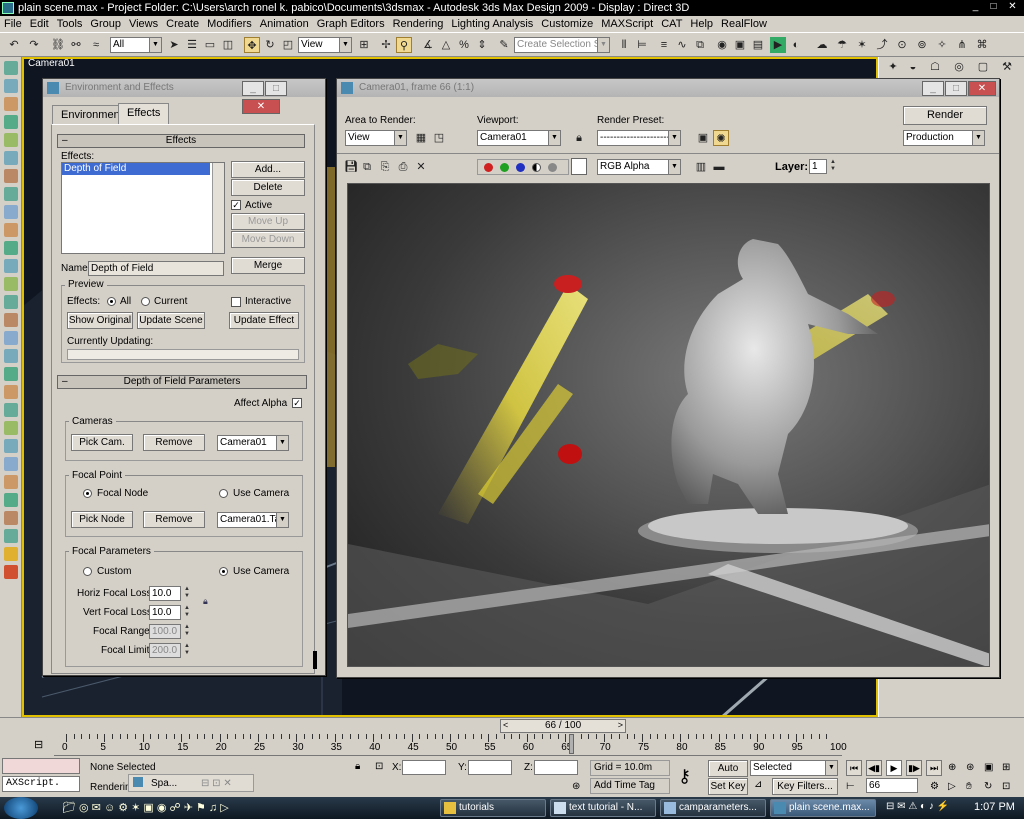 The width and height of the screenshot is (1024, 819). Describe the element at coordinates (758, 785) in the screenshot. I see `key-mode-icon: ⊿` at that location.